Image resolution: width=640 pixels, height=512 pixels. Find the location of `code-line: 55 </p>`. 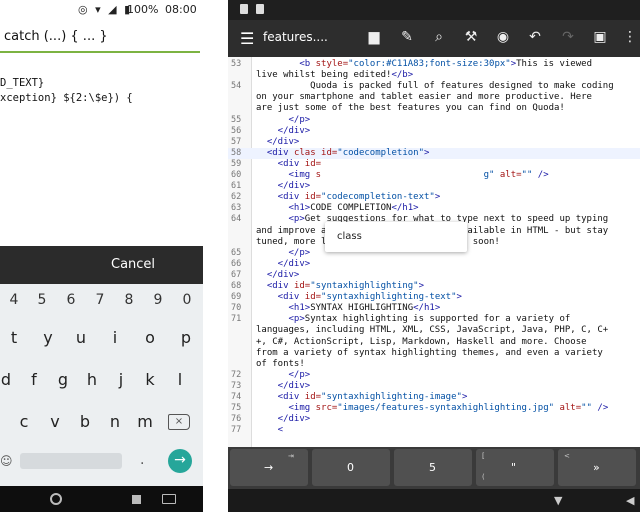

code-line: 55 </p> is located at coordinates (434, 120).